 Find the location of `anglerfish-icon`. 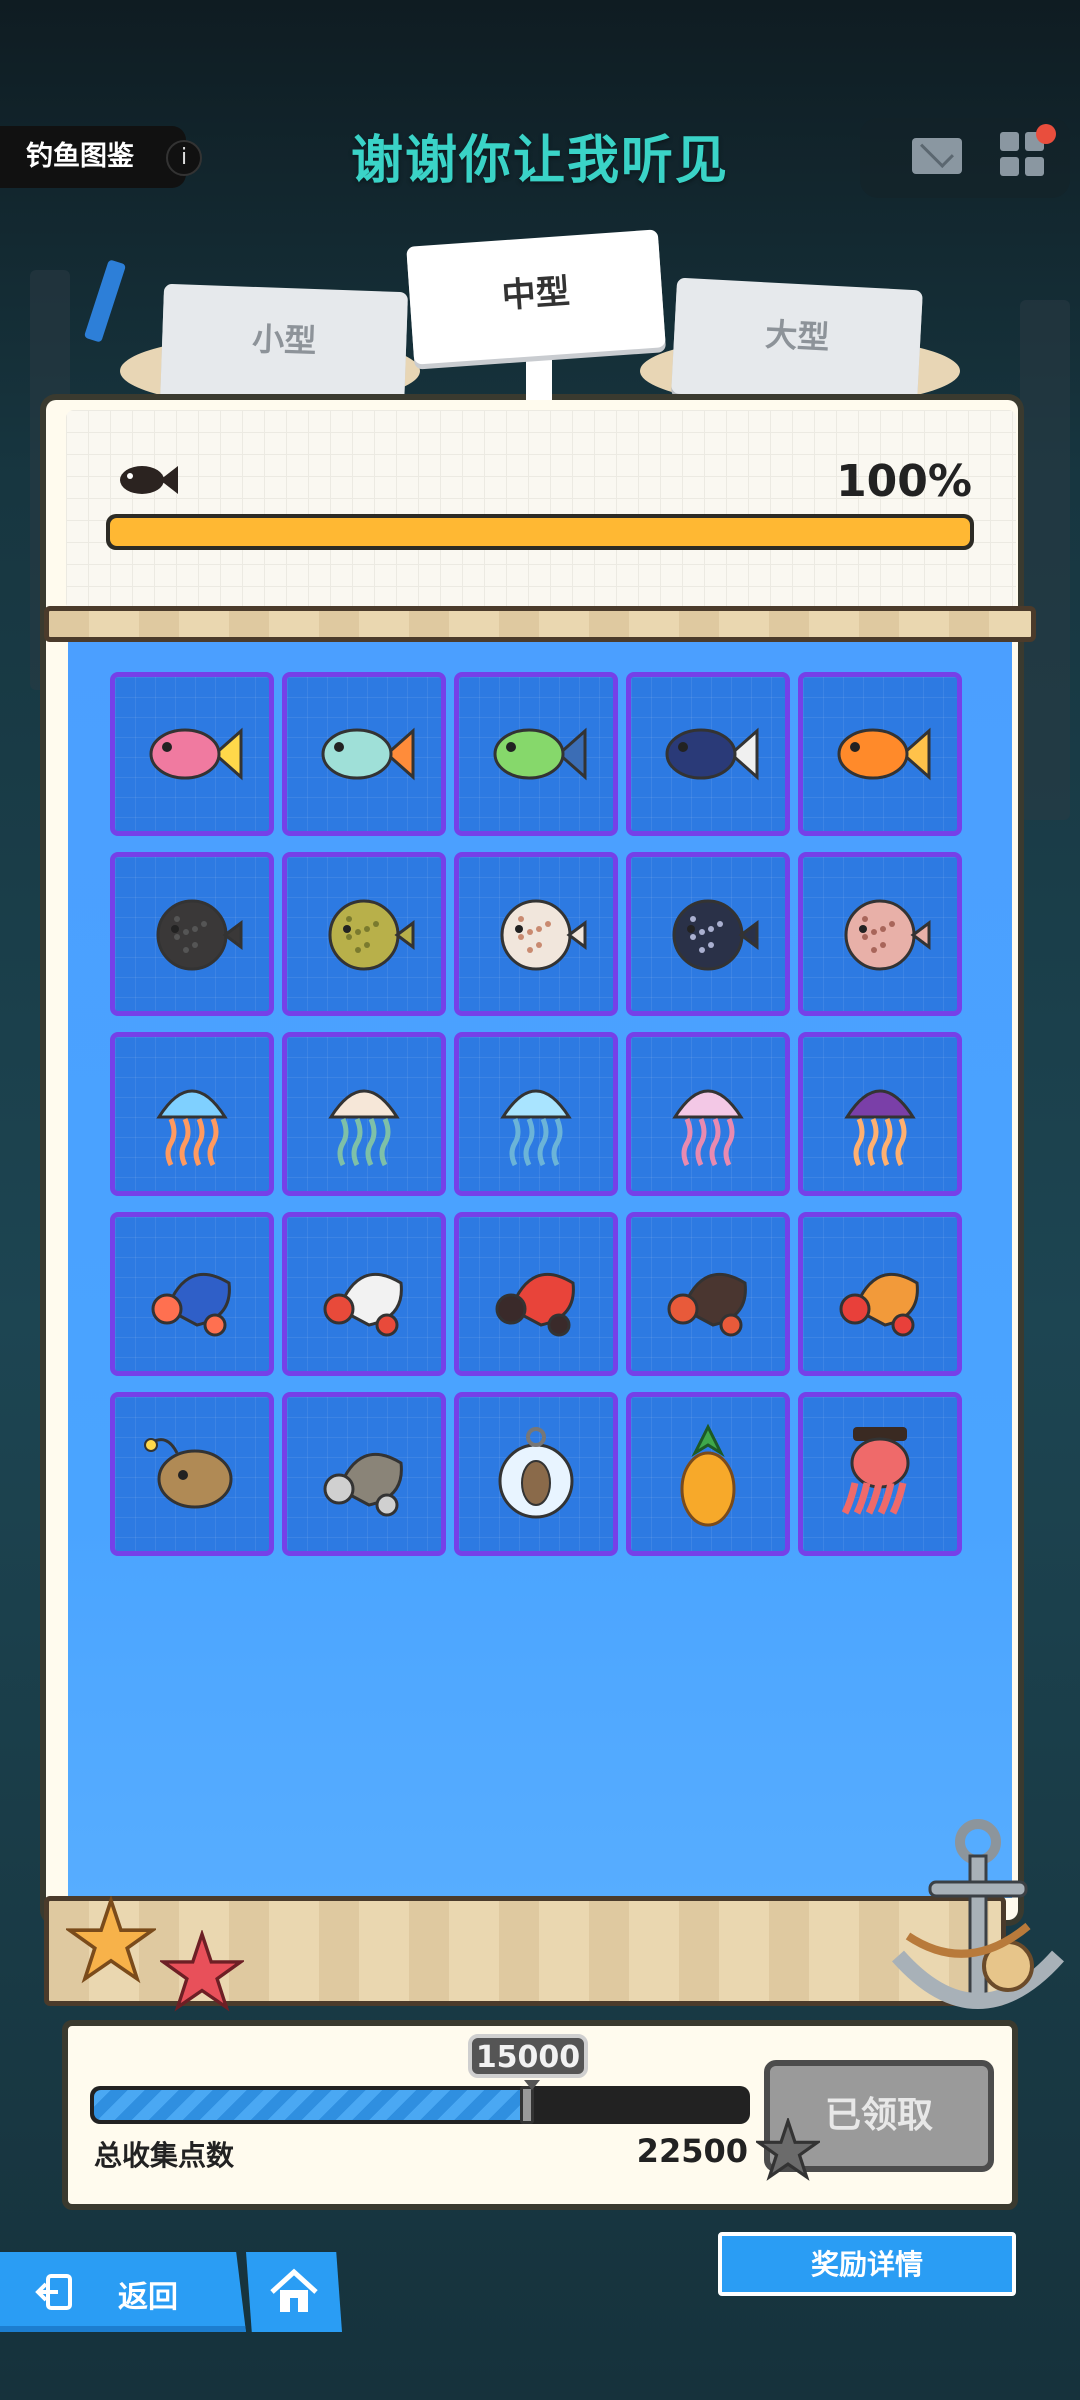

anglerfish-icon is located at coordinates (188, 1473).